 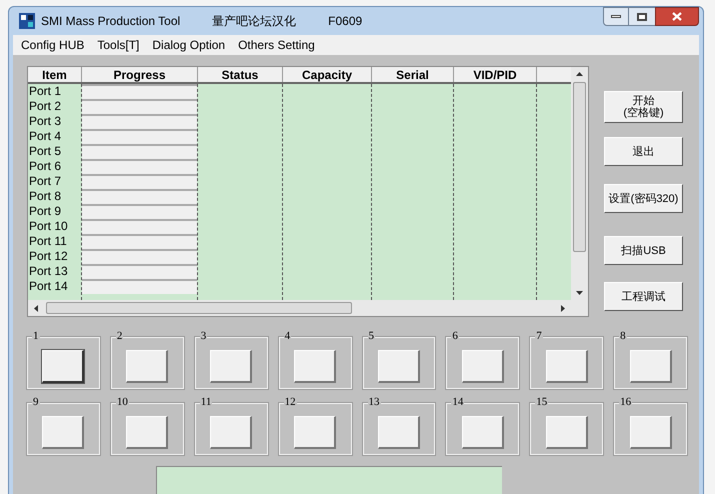 I want to click on app-icon, so click(x=27, y=21).